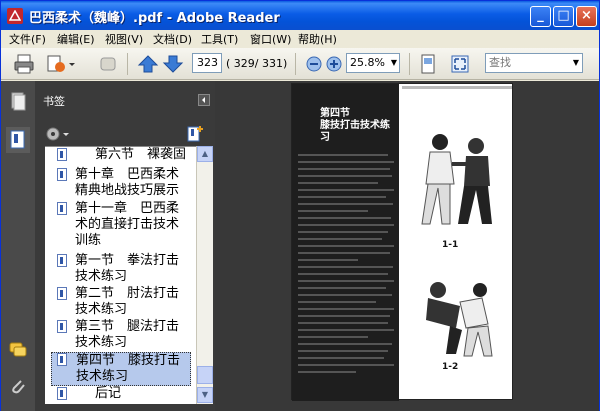 The height and width of the screenshot is (411, 600). What do you see at coordinates (24, 64) in the screenshot?
I see `print-icon` at bounding box center [24, 64].